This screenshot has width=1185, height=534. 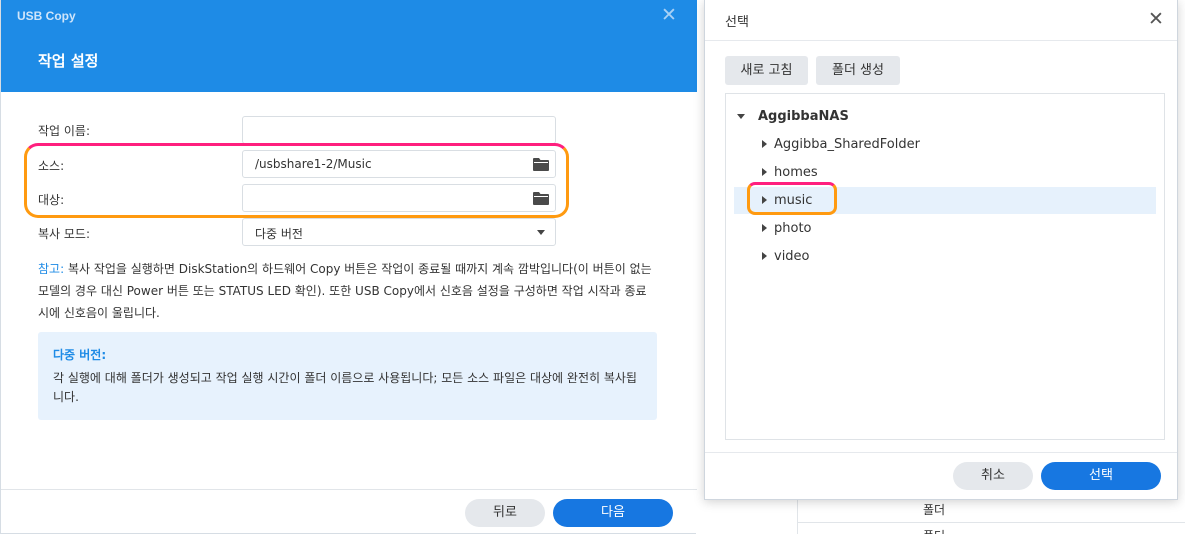 I want to click on tree-node-homes: homes, so click(x=945, y=172).